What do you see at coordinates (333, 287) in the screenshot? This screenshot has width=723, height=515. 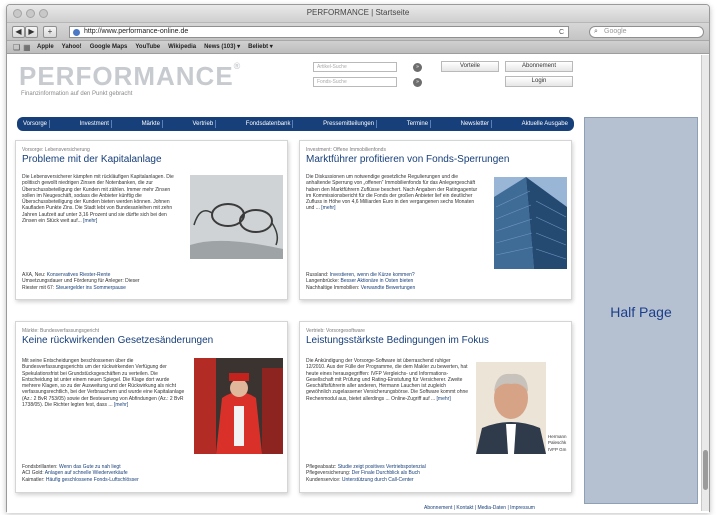 I see `related-prefix: Nachhaltige Immobilien:` at bounding box center [333, 287].